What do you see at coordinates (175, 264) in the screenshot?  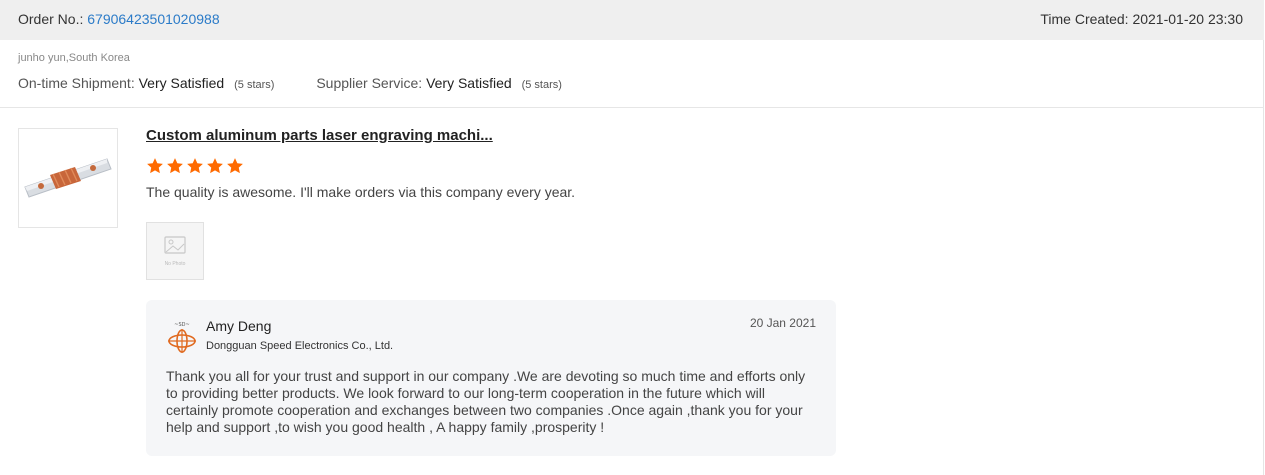 I see `no-photo-label: No Photo` at bounding box center [175, 264].